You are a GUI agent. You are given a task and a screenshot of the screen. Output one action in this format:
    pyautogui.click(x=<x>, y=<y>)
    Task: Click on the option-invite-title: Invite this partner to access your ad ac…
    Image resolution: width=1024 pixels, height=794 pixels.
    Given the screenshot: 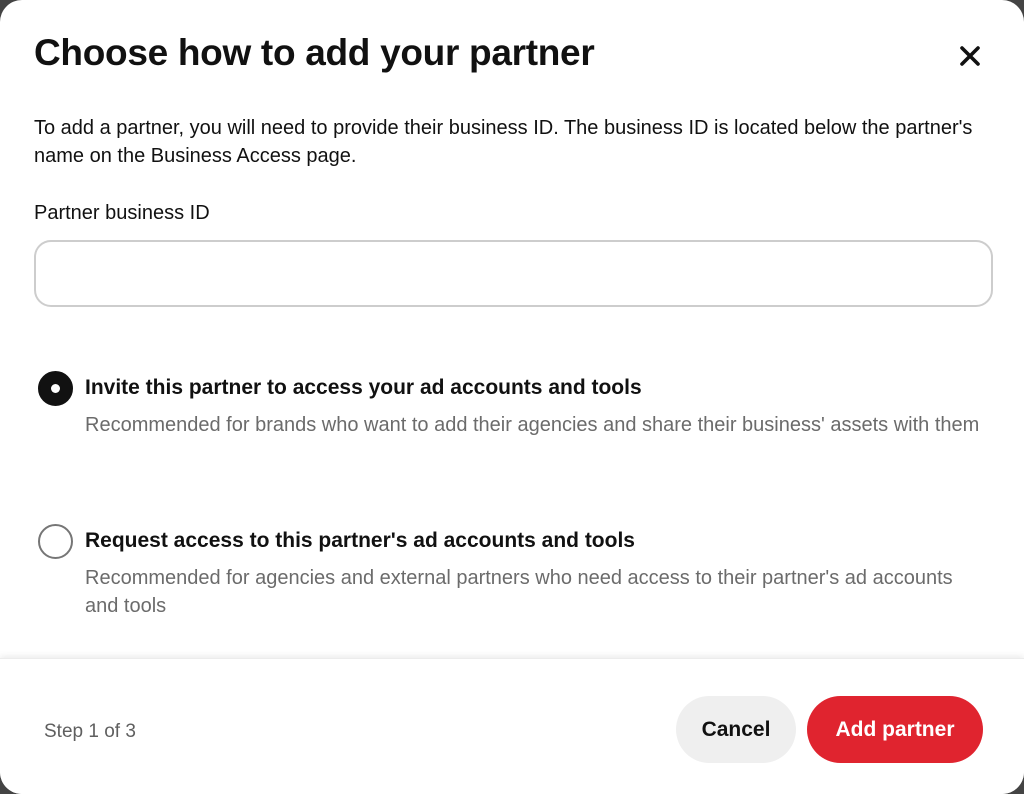 What is the action you would take?
    pyautogui.click(x=363, y=387)
    